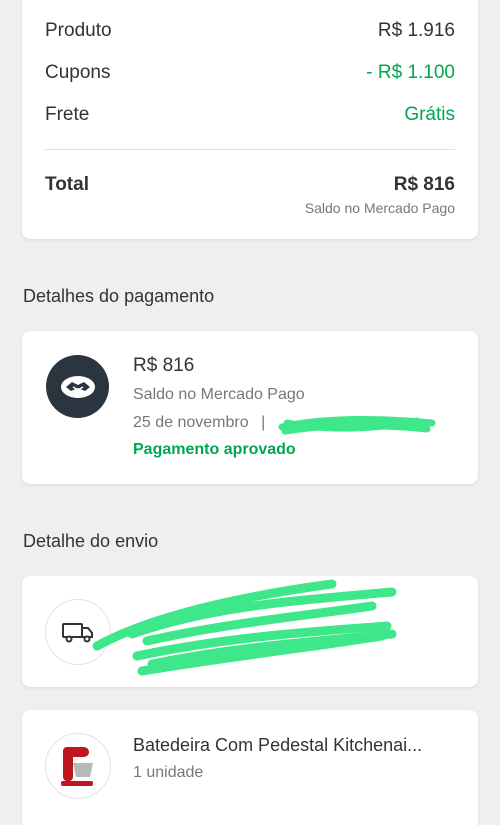  What do you see at coordinates (67, 114) in the screenshot?
I see `shipping-label: Frete` at bounding box center [67, 114].